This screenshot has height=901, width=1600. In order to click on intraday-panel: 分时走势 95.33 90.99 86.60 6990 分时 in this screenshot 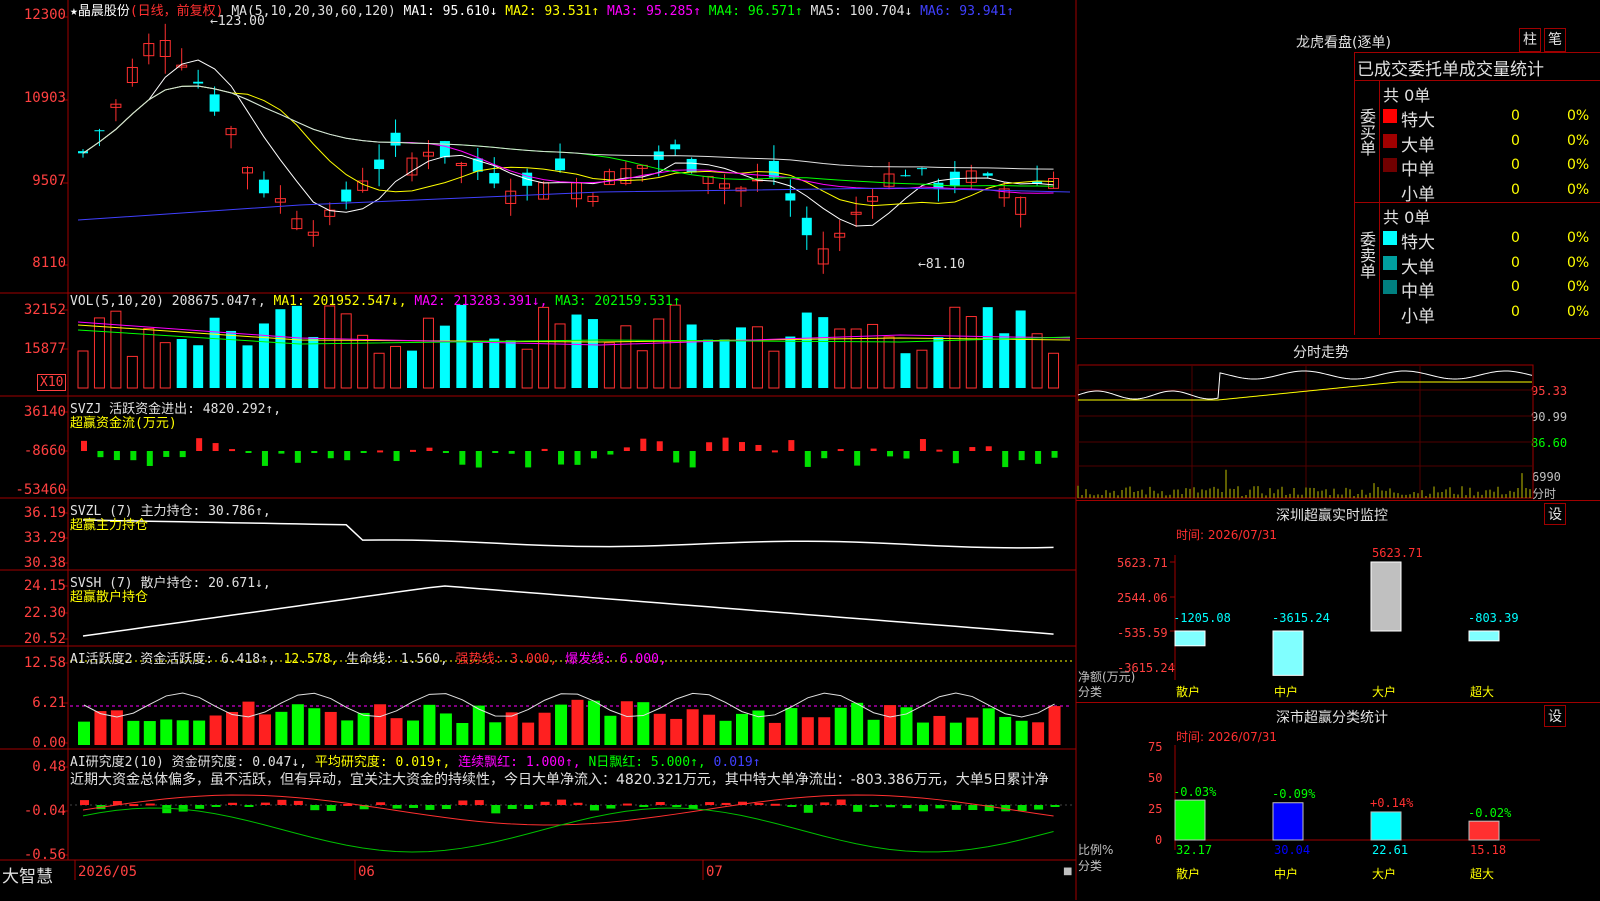, I will do `click(1338, 419)`.